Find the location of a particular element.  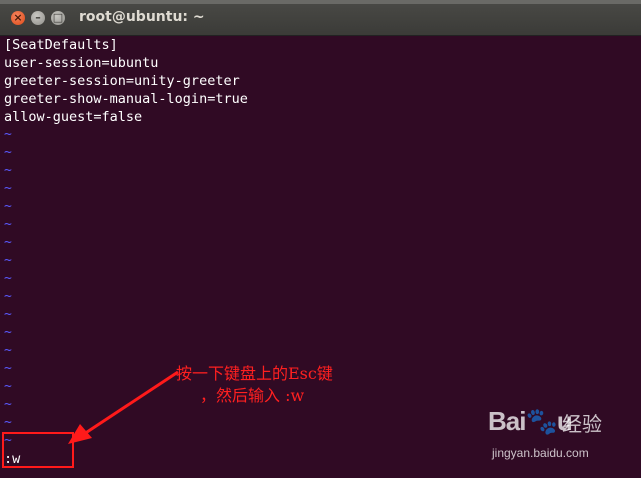

baidu-watermark: Bai🐾u 经验 jingyan.baidu.com is located at coordinates (559, 432).